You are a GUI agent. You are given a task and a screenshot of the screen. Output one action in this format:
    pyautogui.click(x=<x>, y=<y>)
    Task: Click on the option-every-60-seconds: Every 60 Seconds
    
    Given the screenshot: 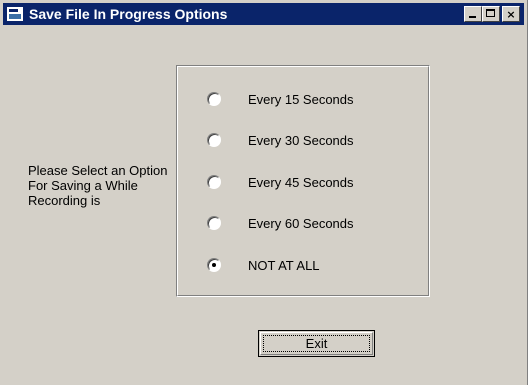 What is the action you would take?
    pyautogui.click(x=280, y=223)
    